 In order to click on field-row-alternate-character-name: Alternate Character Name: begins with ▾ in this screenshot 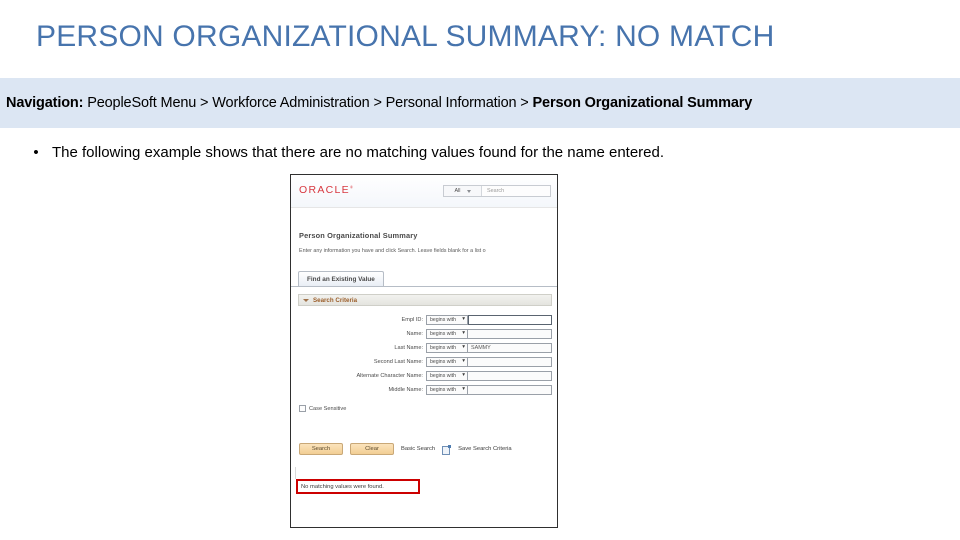, I will do `click(425, 376)`.